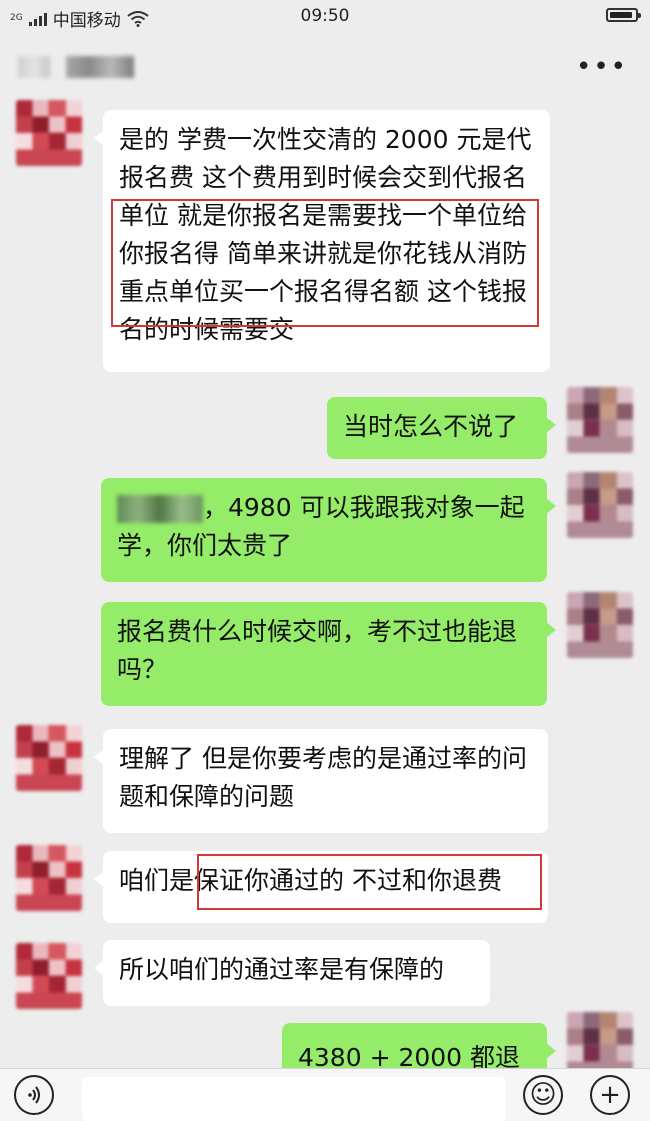 This screenshot has height=1121, width=650. I want to click on redacted-name, so click(160, 509).